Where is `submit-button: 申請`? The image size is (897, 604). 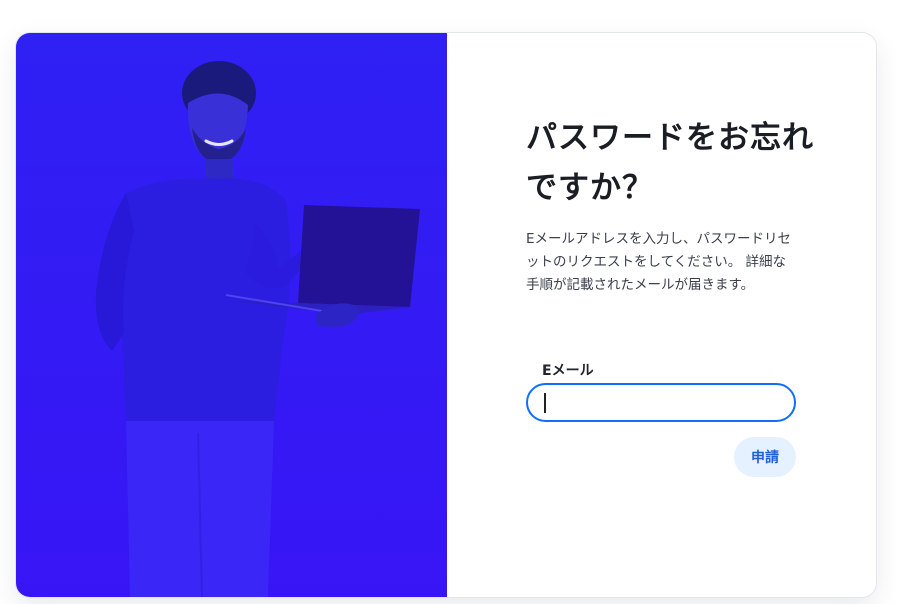 submit-button: 申請 is located at coordinates (765, 457).